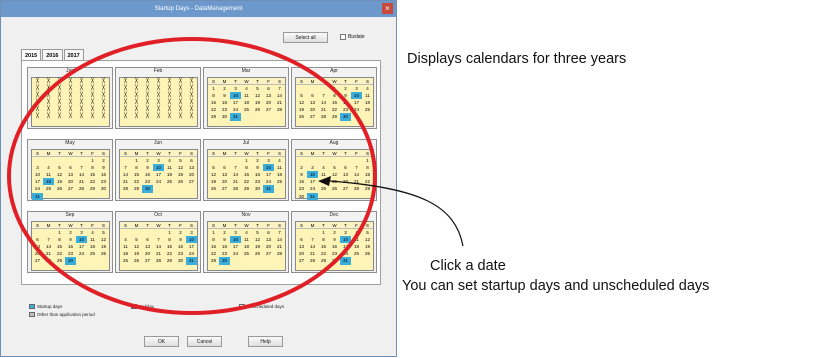 The height and width of the screenshot is (358, 826). I want to click on callout-arrow-line, so click(396, 213).